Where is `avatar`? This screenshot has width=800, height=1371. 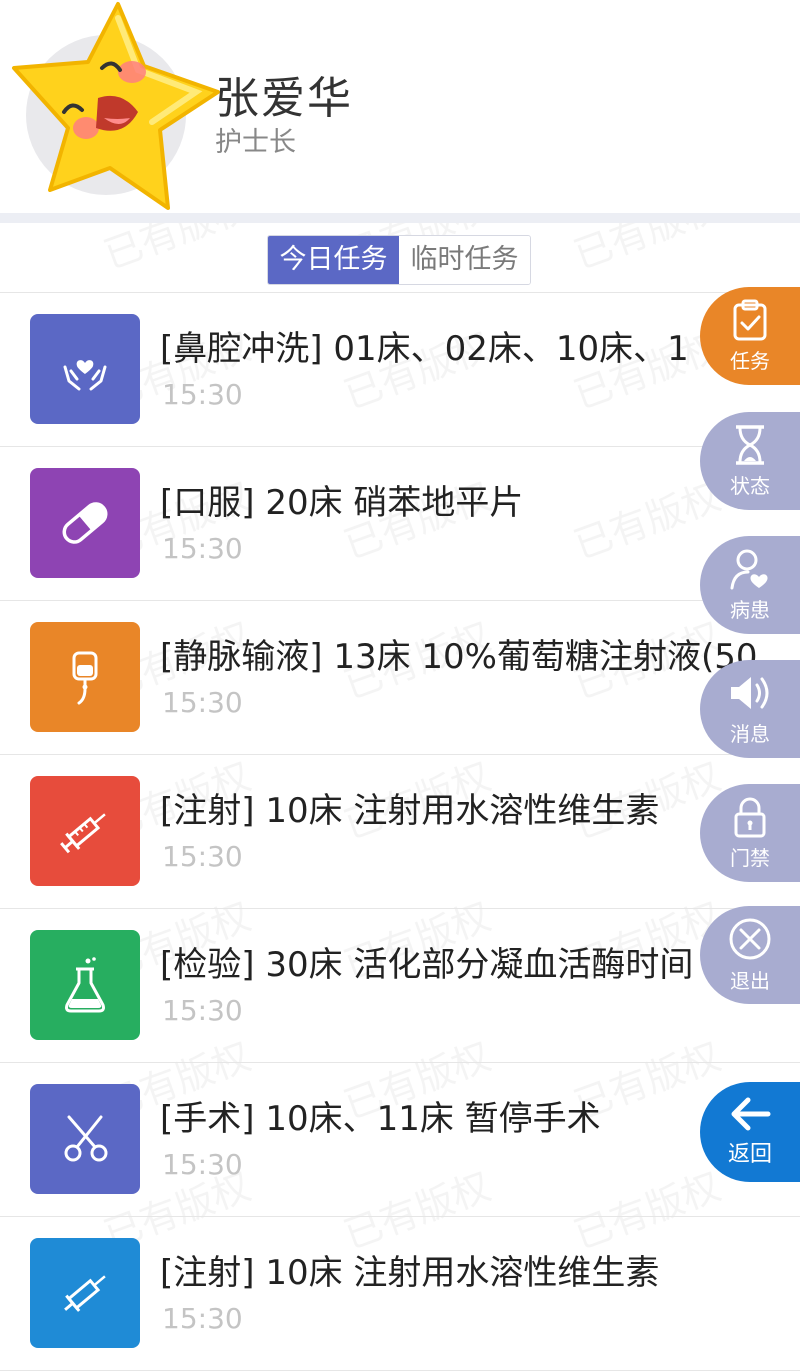 avatar is located at coordinates (116, 107).